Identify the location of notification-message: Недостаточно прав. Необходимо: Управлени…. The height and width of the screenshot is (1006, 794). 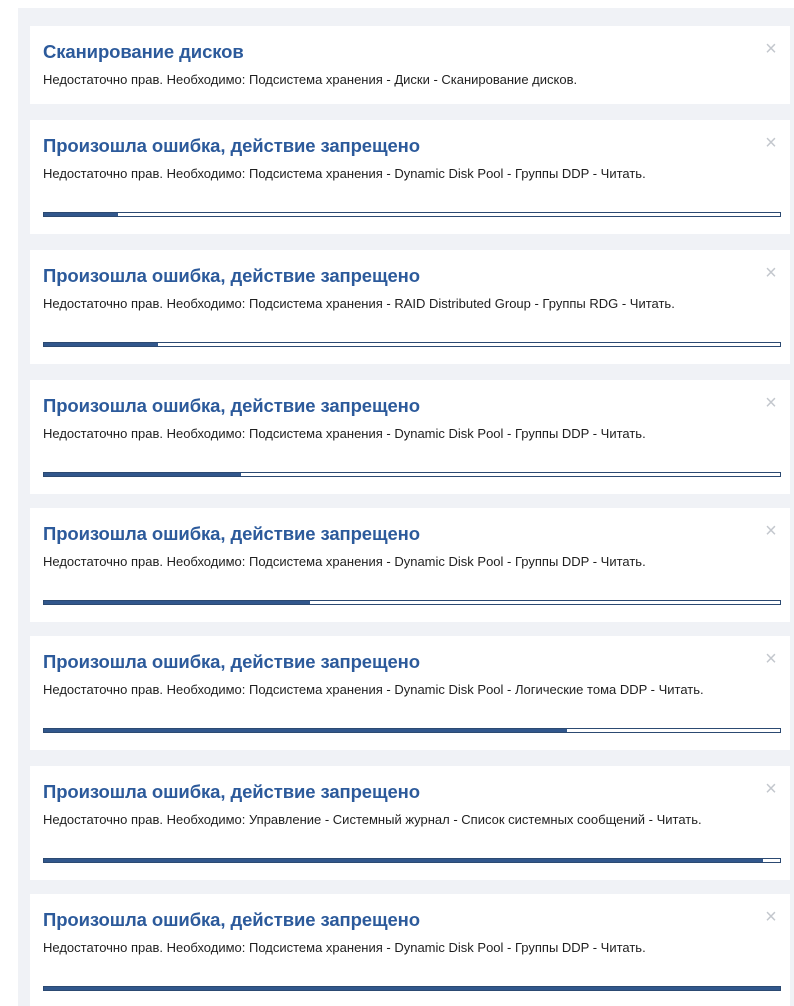
(372, 819).